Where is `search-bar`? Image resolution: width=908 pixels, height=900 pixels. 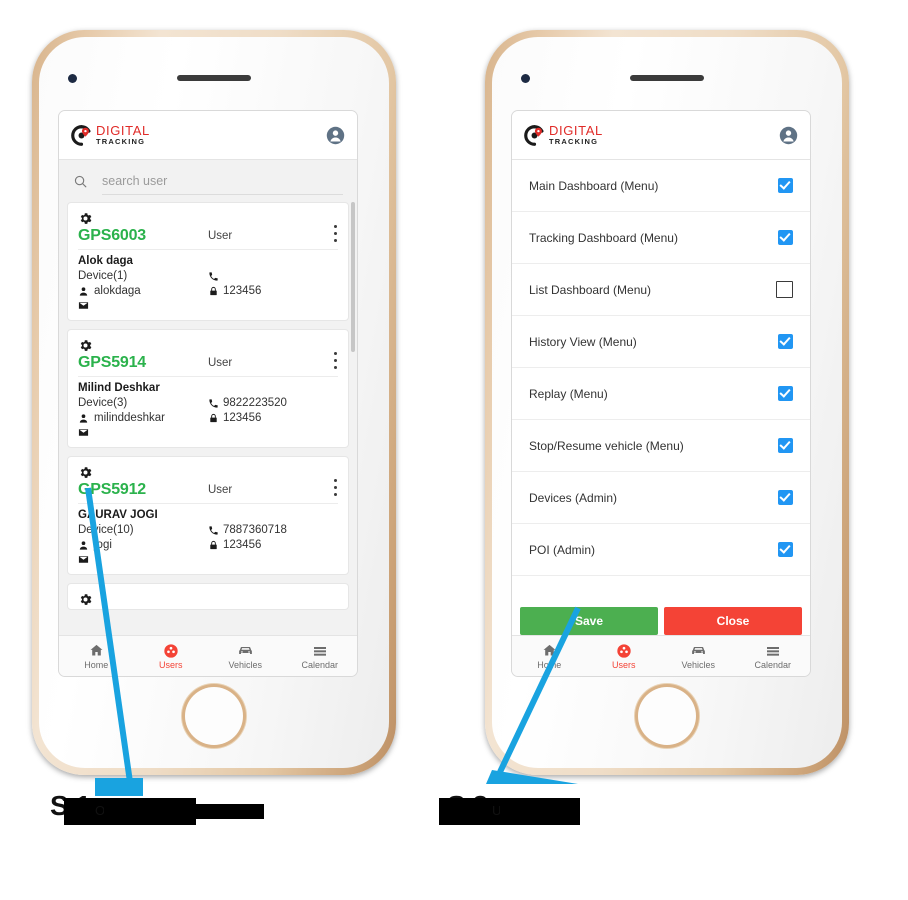
search-bar is located at coordinates (208, 181).